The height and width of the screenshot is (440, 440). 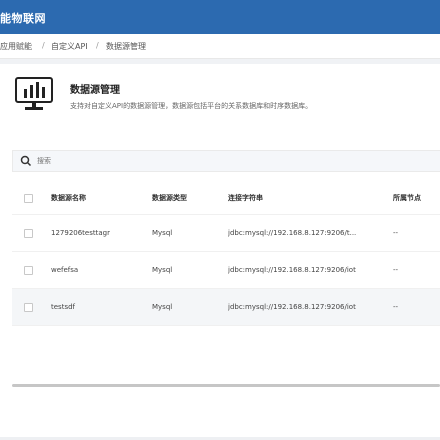 What do you see at coordinates (187, 198) in the screenshot?
I see `column-header-type: 数据源类型` at bounding box center [187, 198].